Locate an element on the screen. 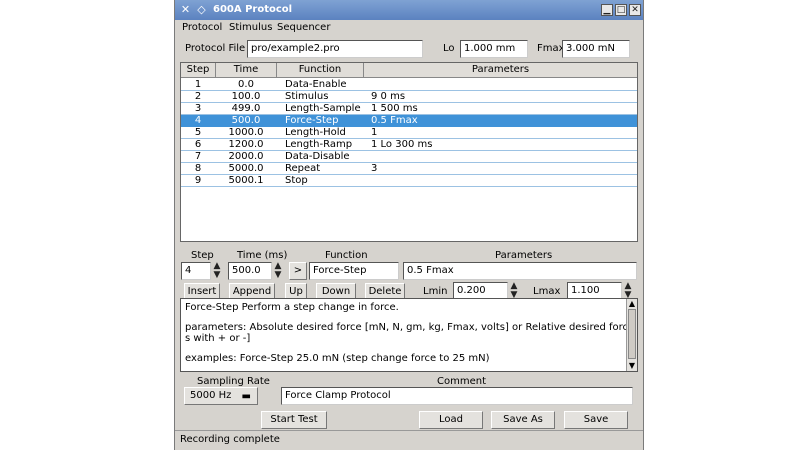 The image size is (800, 451). help-scrollbar: ▲ ▼ is located at coordinates (631, 335).